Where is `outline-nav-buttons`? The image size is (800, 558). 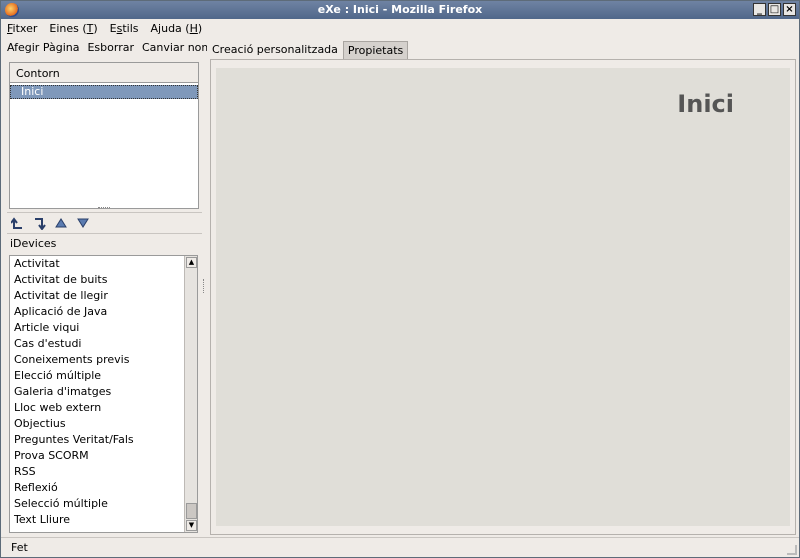
outline-nav-buttons is located at coordinates (104, 223).